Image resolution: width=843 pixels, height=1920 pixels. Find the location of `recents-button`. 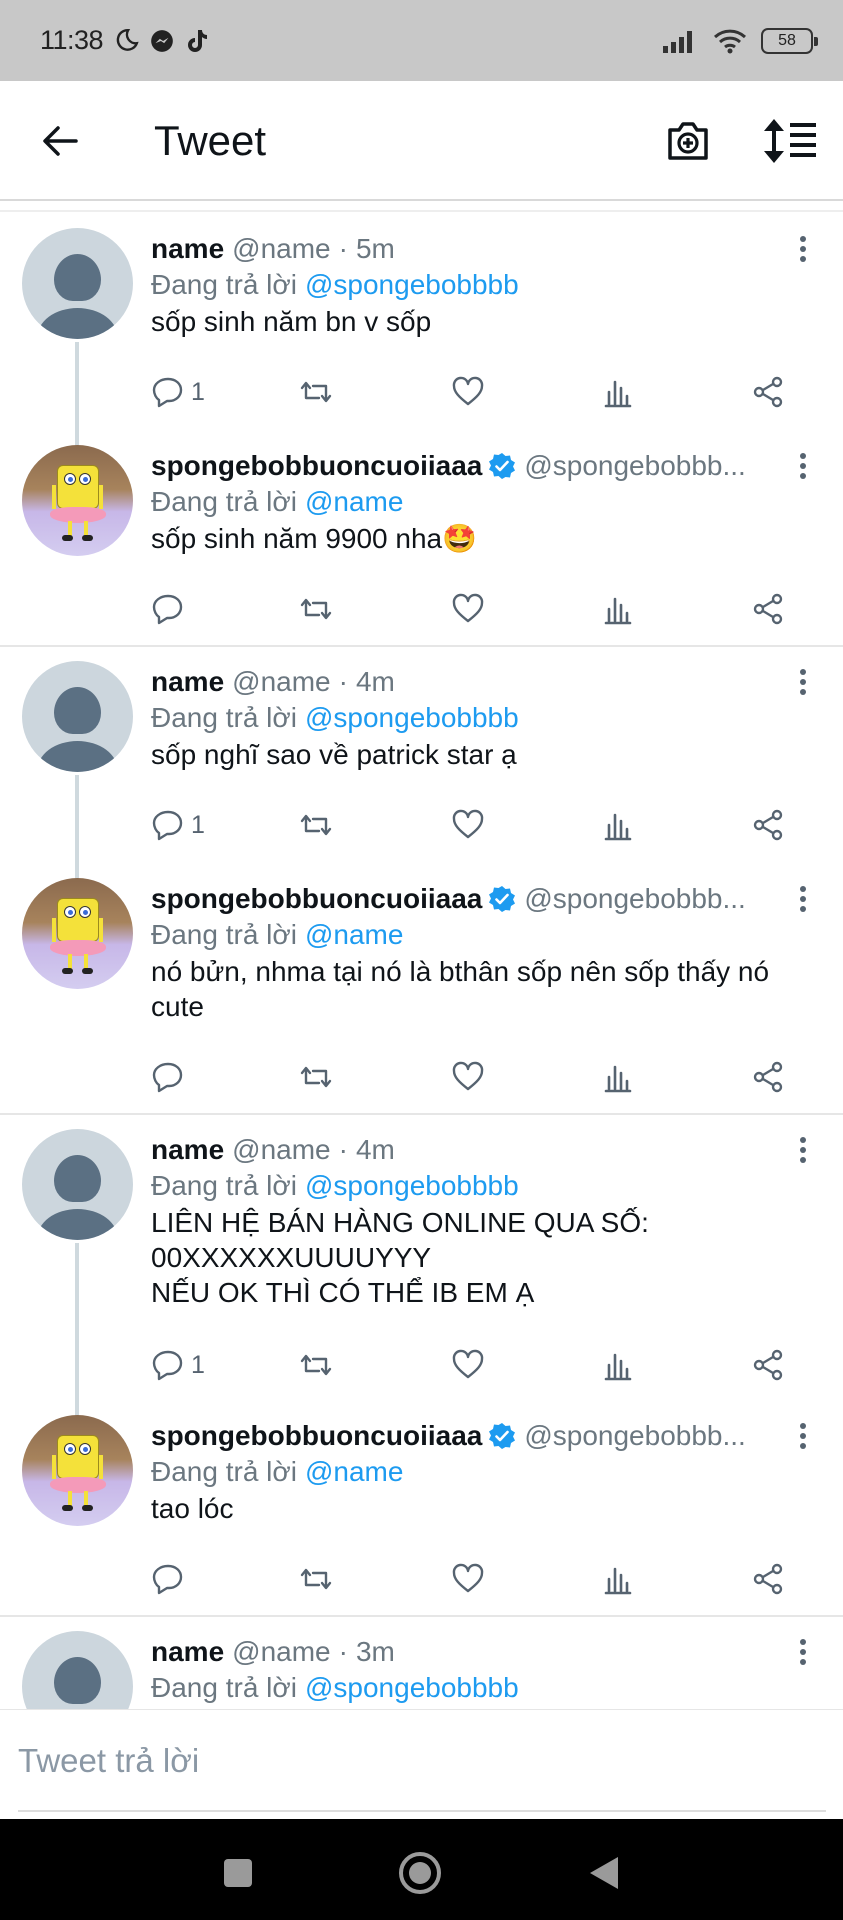

recents-button is located at coordinates (238, 1873).